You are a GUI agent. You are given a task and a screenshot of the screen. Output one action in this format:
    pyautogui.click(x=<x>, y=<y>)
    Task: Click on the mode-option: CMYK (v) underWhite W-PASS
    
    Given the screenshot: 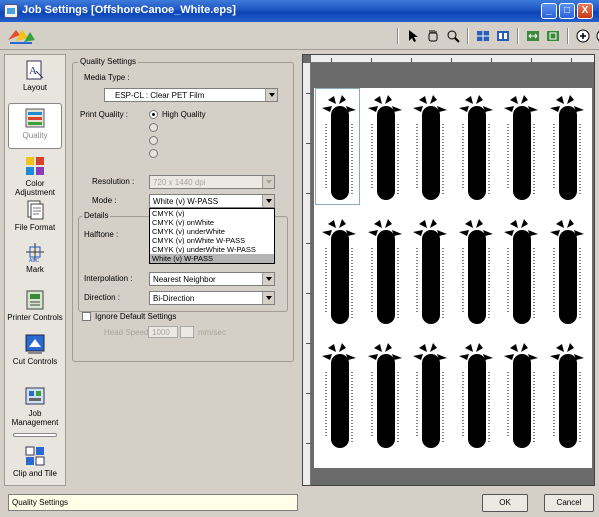 What is the action you would take?
    pyautogui.click(x=212, y=249)
    